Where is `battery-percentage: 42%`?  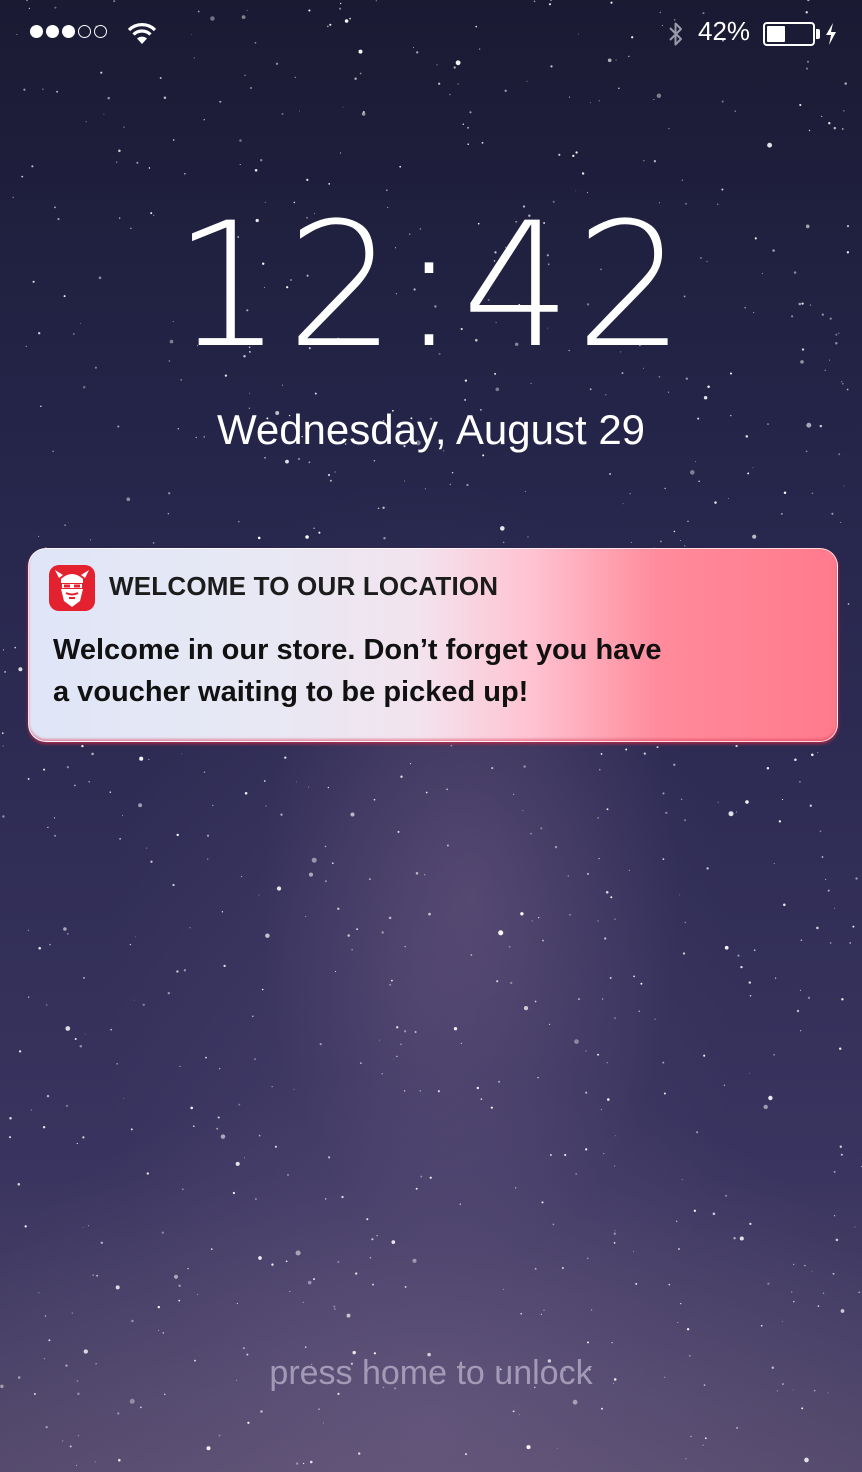
battery-percentage: 42% is located at coordinates (724, 31).